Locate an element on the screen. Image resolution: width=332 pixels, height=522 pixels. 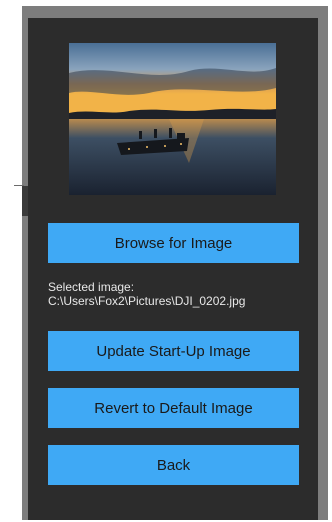
update-startup-image-button: Update Start-Up Image is located at coordinates (173, 351).